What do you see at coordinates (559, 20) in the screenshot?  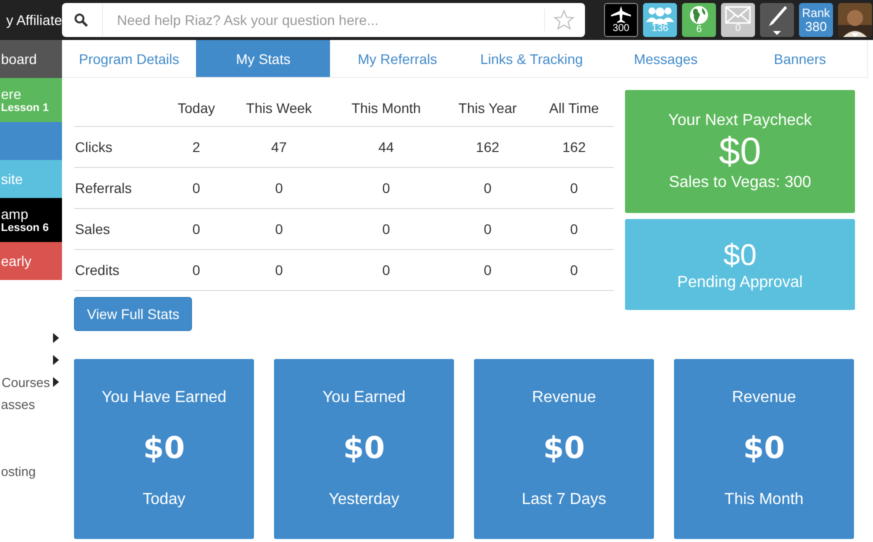 I see `star-icon` at bounding box center [559, 20].